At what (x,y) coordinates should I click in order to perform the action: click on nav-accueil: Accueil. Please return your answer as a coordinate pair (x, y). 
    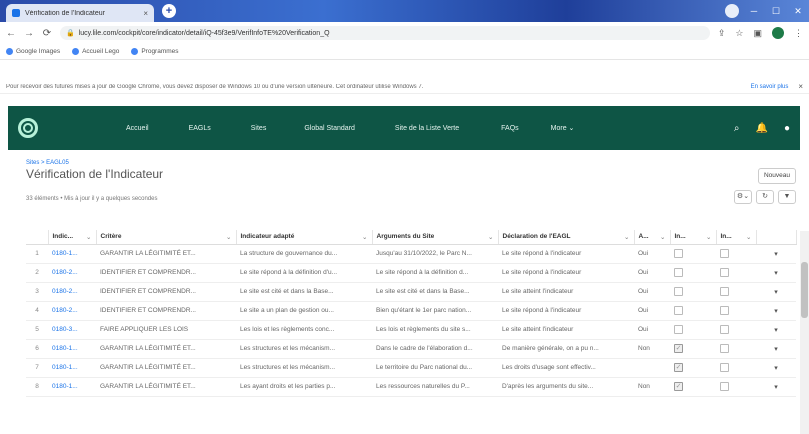
    Looking at the image, I should click on (137, 128).